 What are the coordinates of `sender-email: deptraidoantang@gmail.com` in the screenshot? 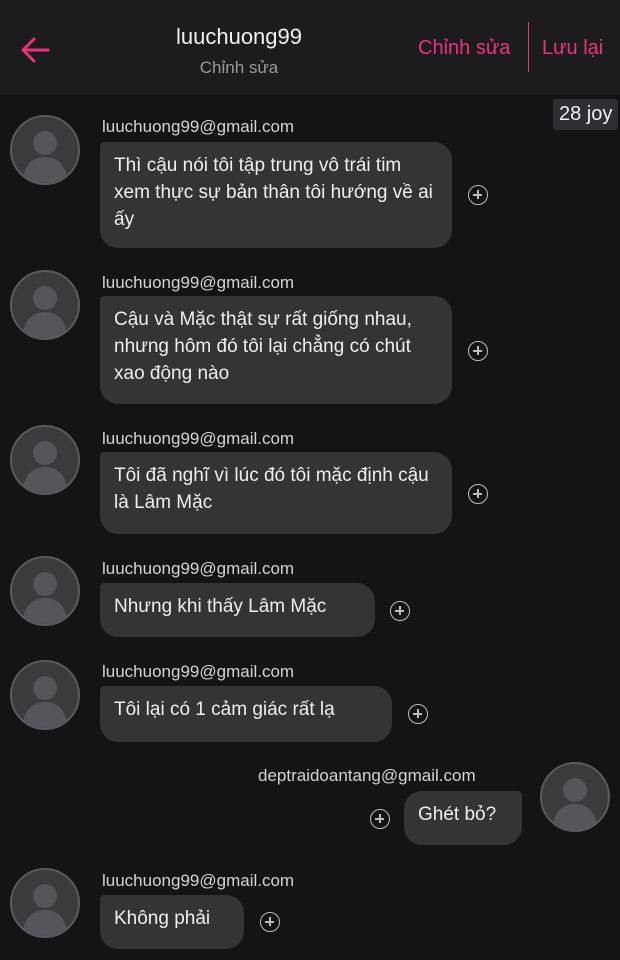 It's located at (367, 775).